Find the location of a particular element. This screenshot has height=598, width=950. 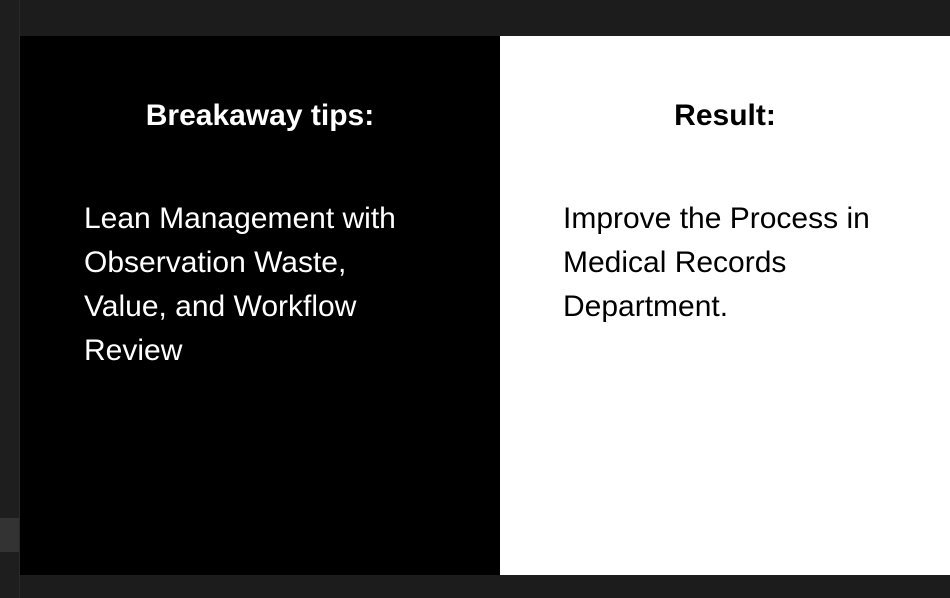

text-line: Improve the Process in is located at coordinates (716, 218).